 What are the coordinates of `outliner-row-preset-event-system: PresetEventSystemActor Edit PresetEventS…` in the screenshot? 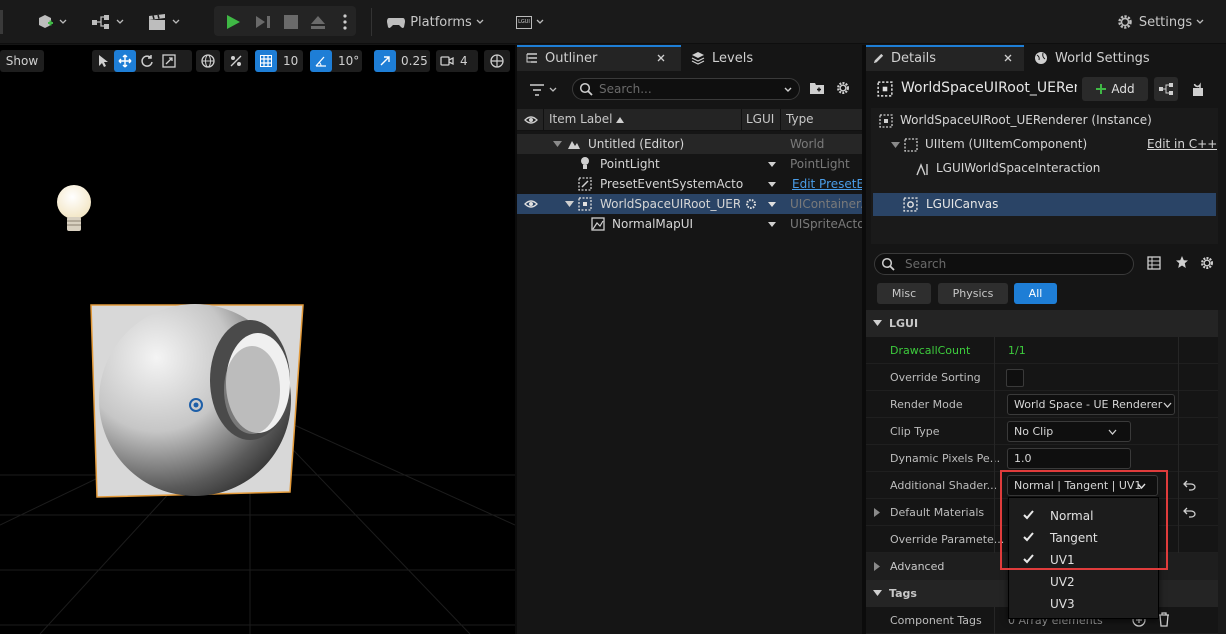 It's located at (689, 184).